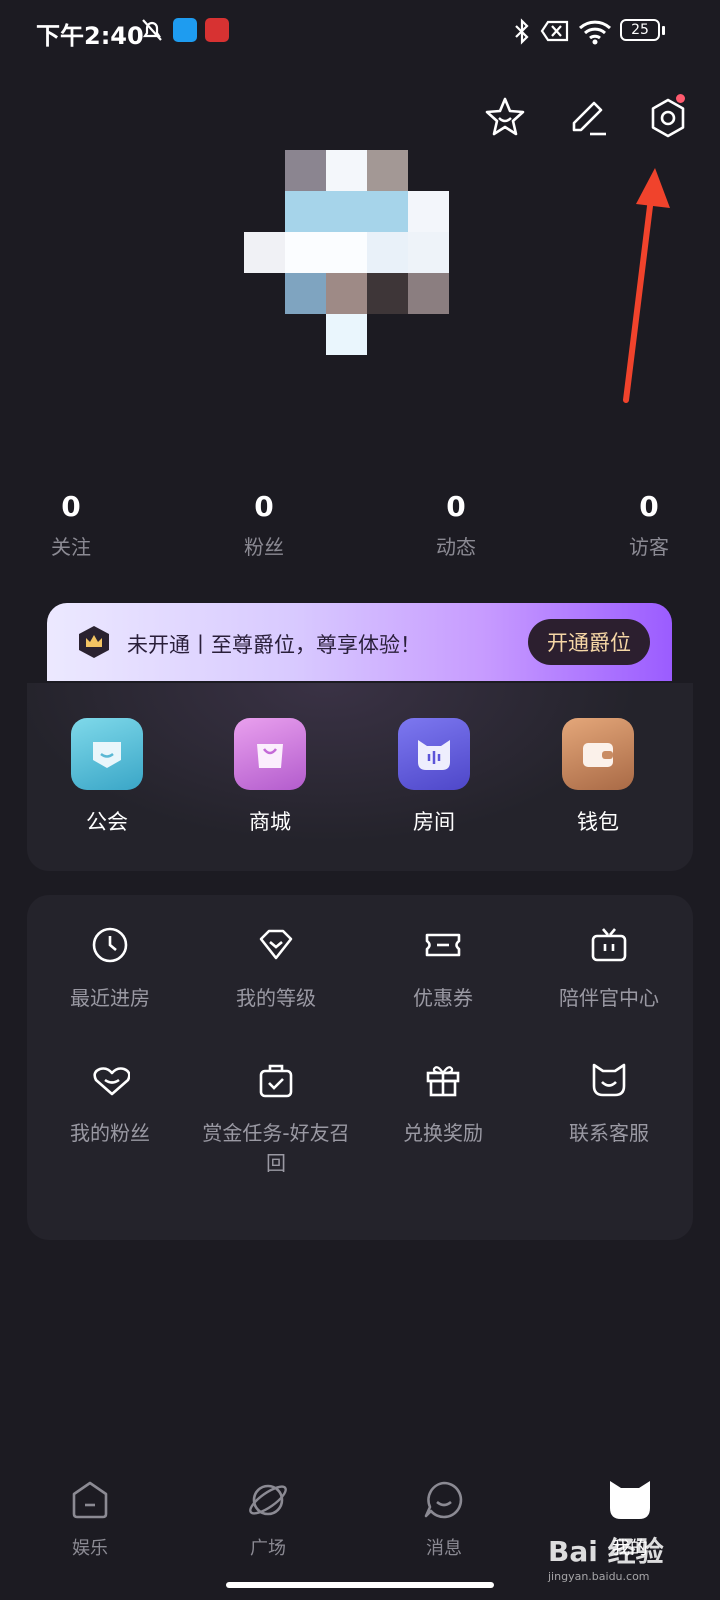 The height and width of the screenshot is (1600, 720). I want to click on tab-label: 娱乐, so click(90, 1548).